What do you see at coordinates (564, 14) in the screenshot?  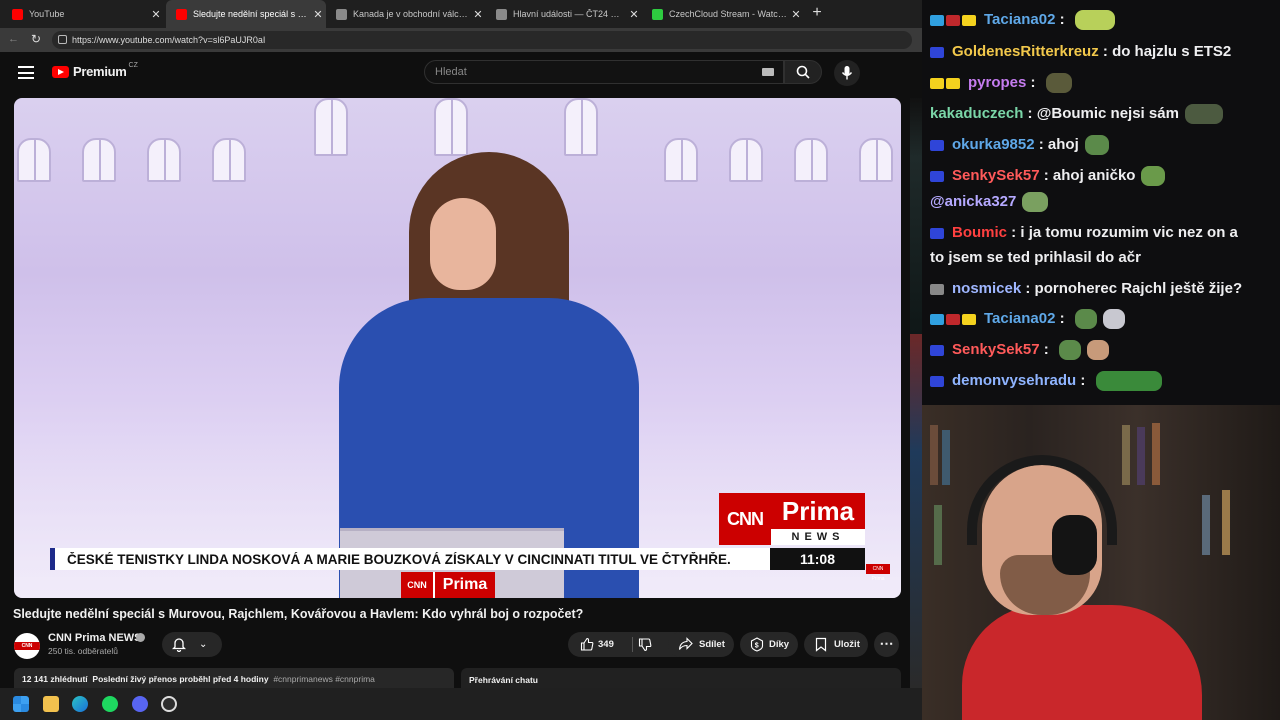 I see `tab-ct24: Hlavní události — ČT24 — Česká ✕` at bounding box center [564, 14].